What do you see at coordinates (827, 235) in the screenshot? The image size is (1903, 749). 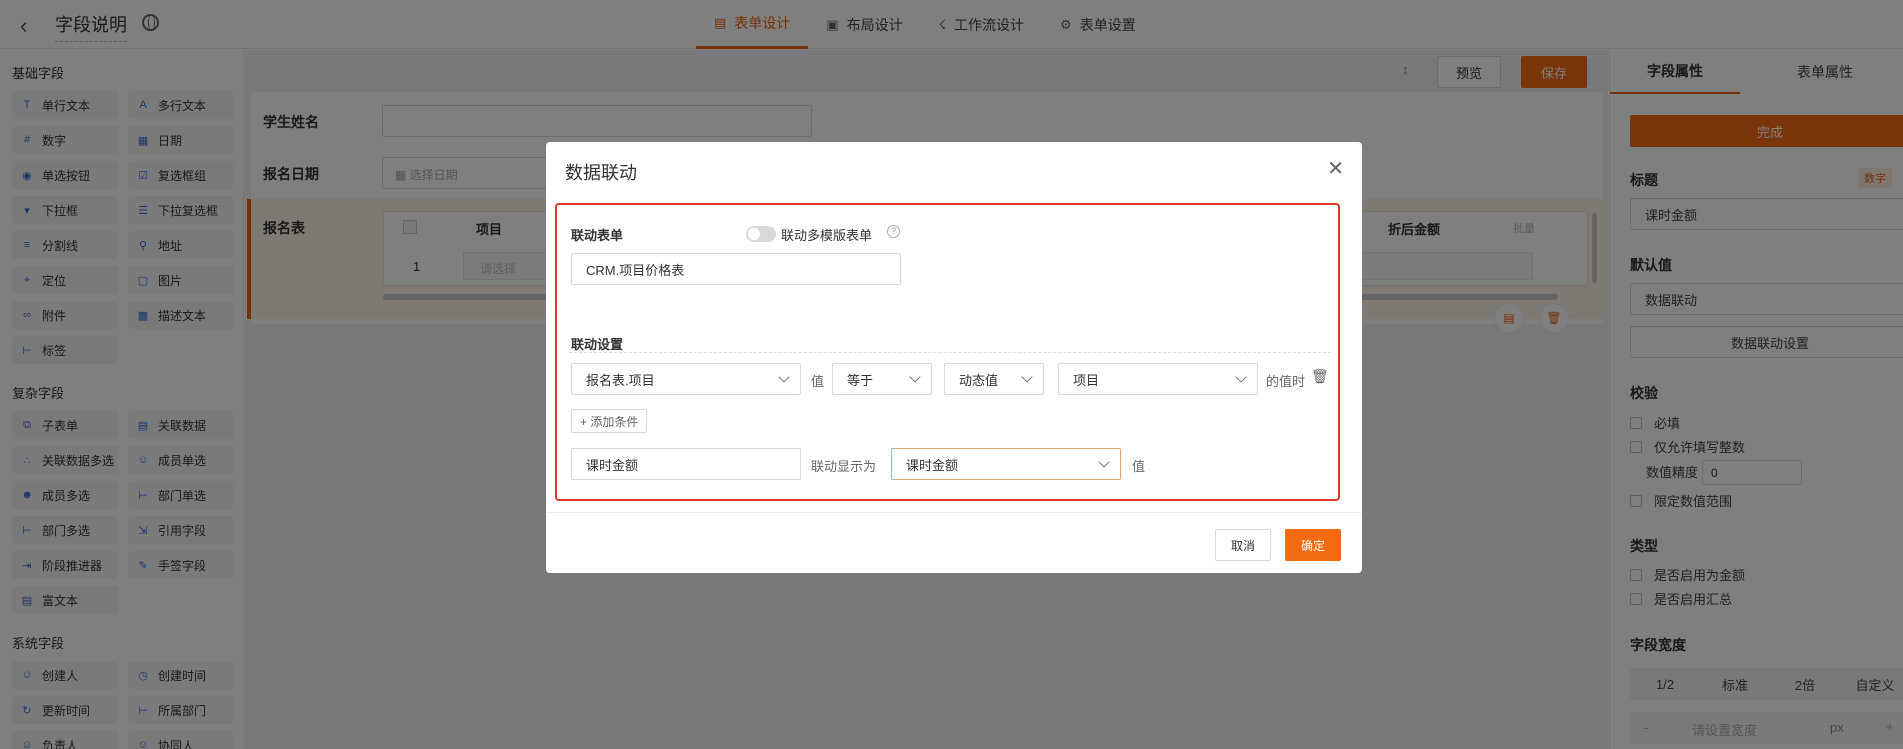 I see `multi-template-label: 联动多模版表单` at bounding box center [827, 235].